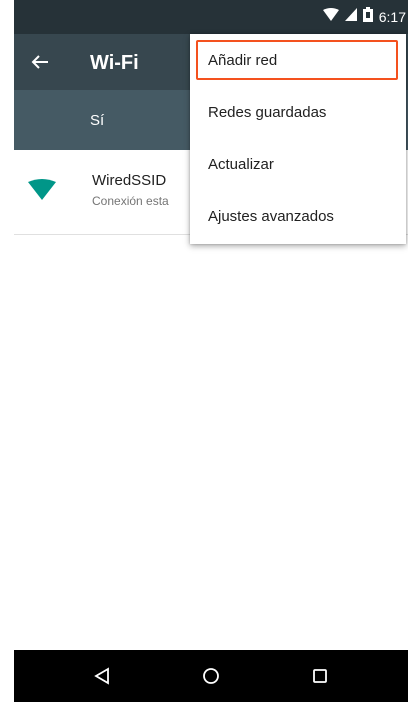 This screenshot has height=702, width=408. I want to click on network-status: Conexión esta, so click(130, 201).